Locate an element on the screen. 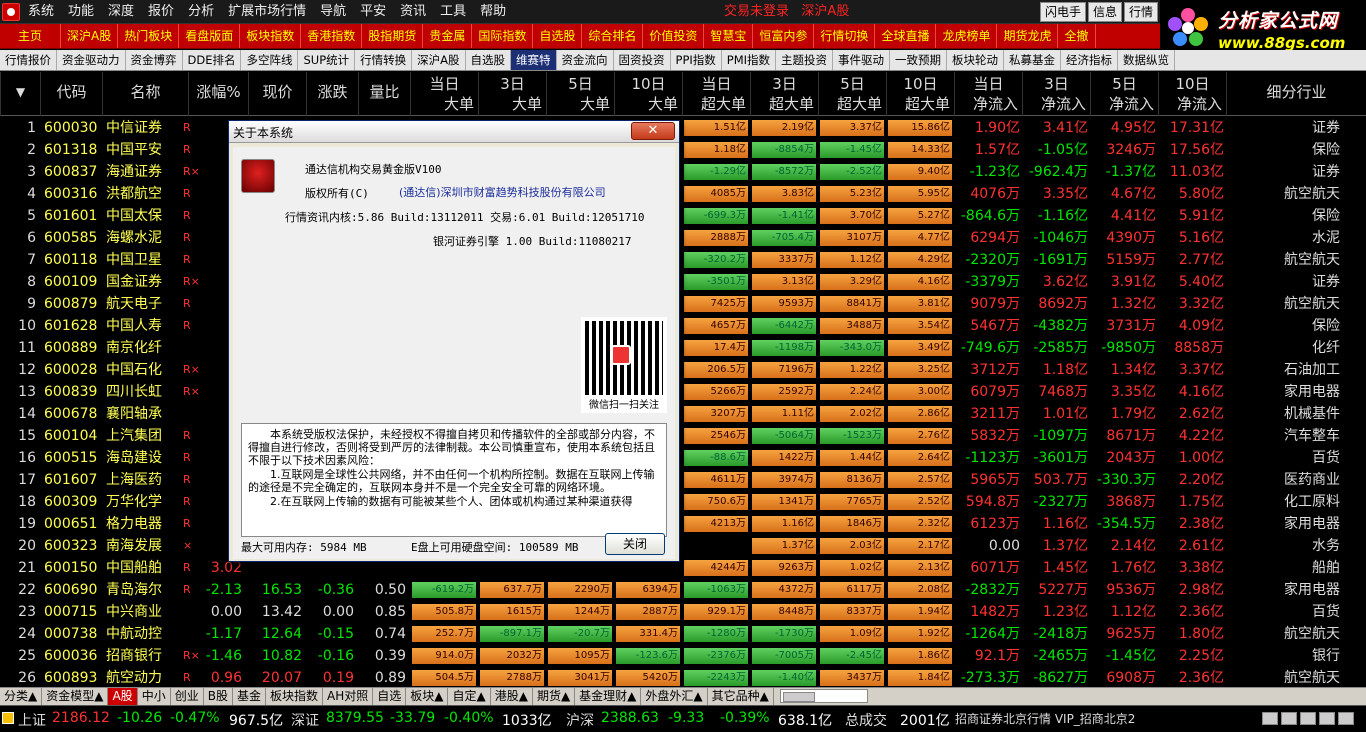  toolbar-item-6: 股指期货 is located at coordinates (393, 36).